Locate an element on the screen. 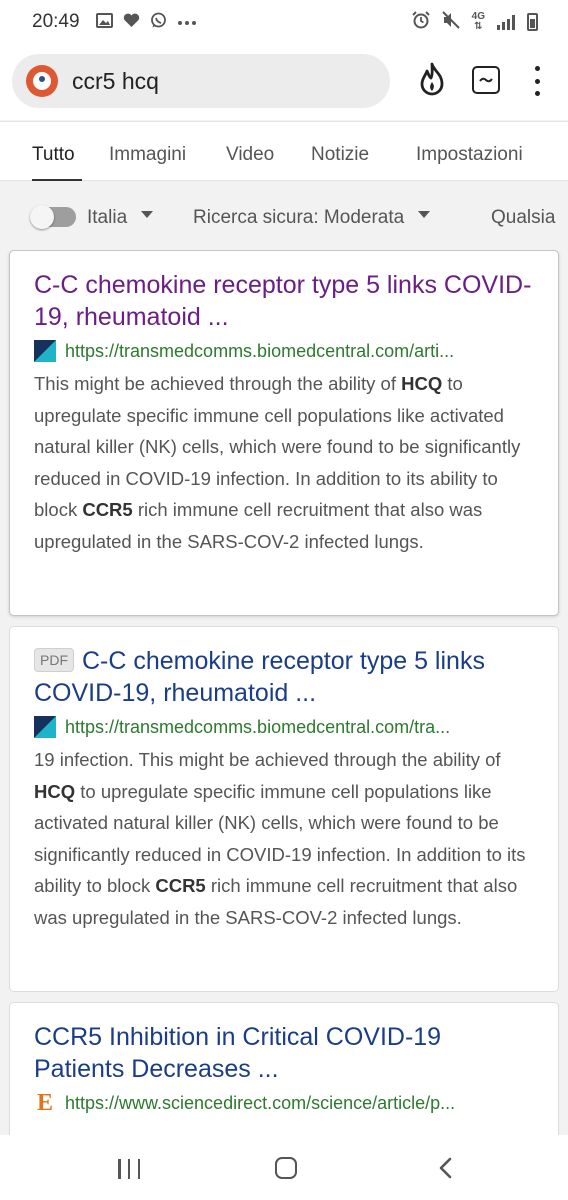  whatsapp-icon is located at coordinates (158, 22).